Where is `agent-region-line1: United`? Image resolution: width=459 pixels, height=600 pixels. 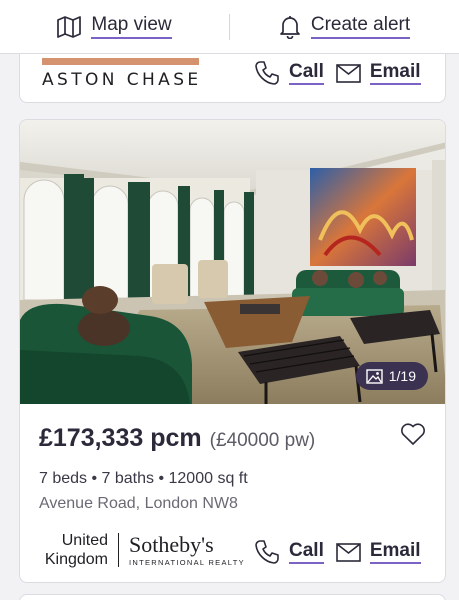 agent-region-line1: United is located at coordinates (84, 540).